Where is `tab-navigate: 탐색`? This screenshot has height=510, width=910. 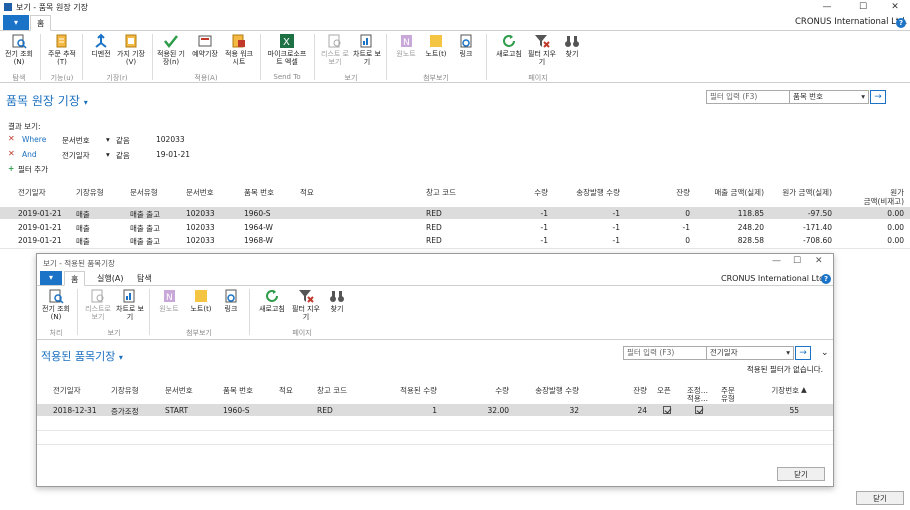
tab-navigate: 탐색 is located at coordinates (144, 278).